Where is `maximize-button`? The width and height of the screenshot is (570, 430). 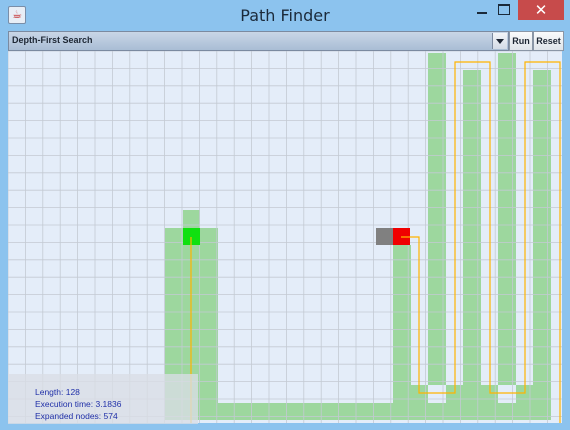
maximize-button is located at coordinates (504, 10).